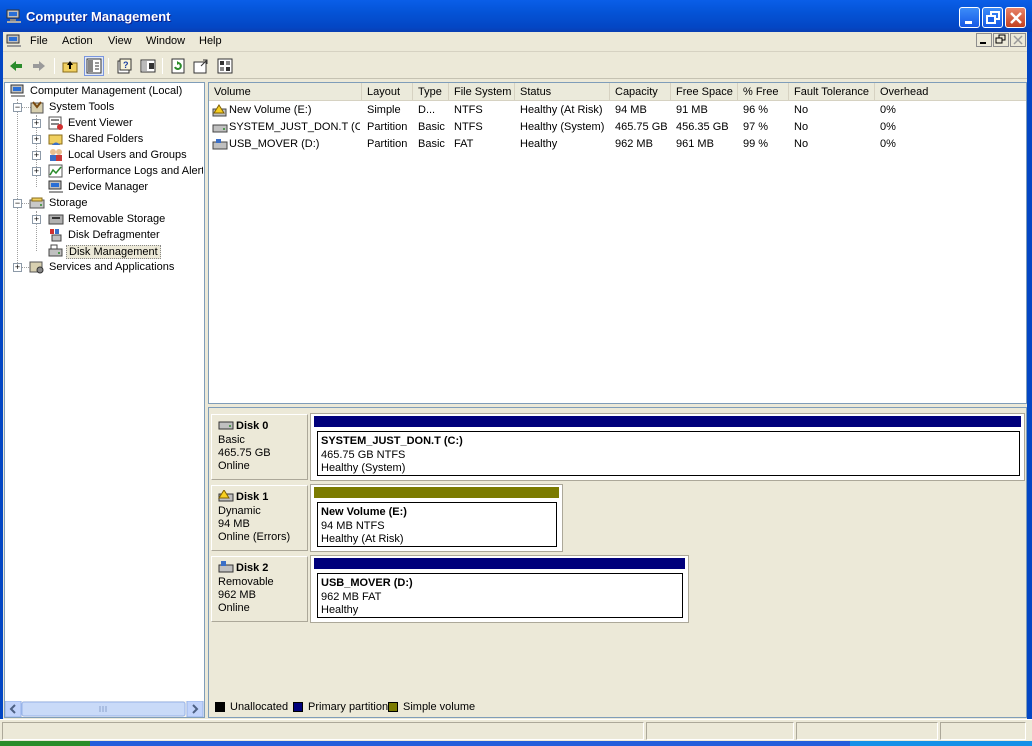 The height and width of the screenshot is (746, 1032). I want to click on settings-button, so click(225, 66).